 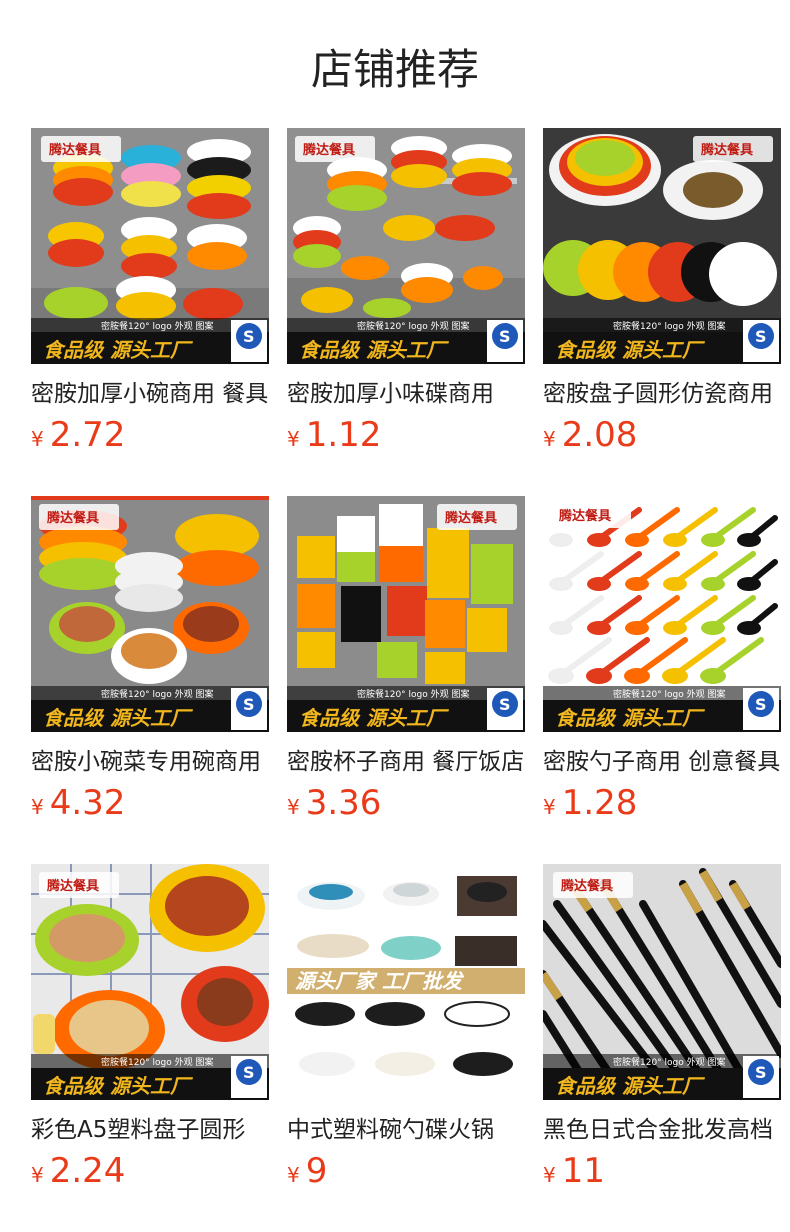 What do you see at coordinates (662, 762) in the screenshot?
I see `product-name: 密胺勺子商用 创意餐具` at bounding box center [662, 762].